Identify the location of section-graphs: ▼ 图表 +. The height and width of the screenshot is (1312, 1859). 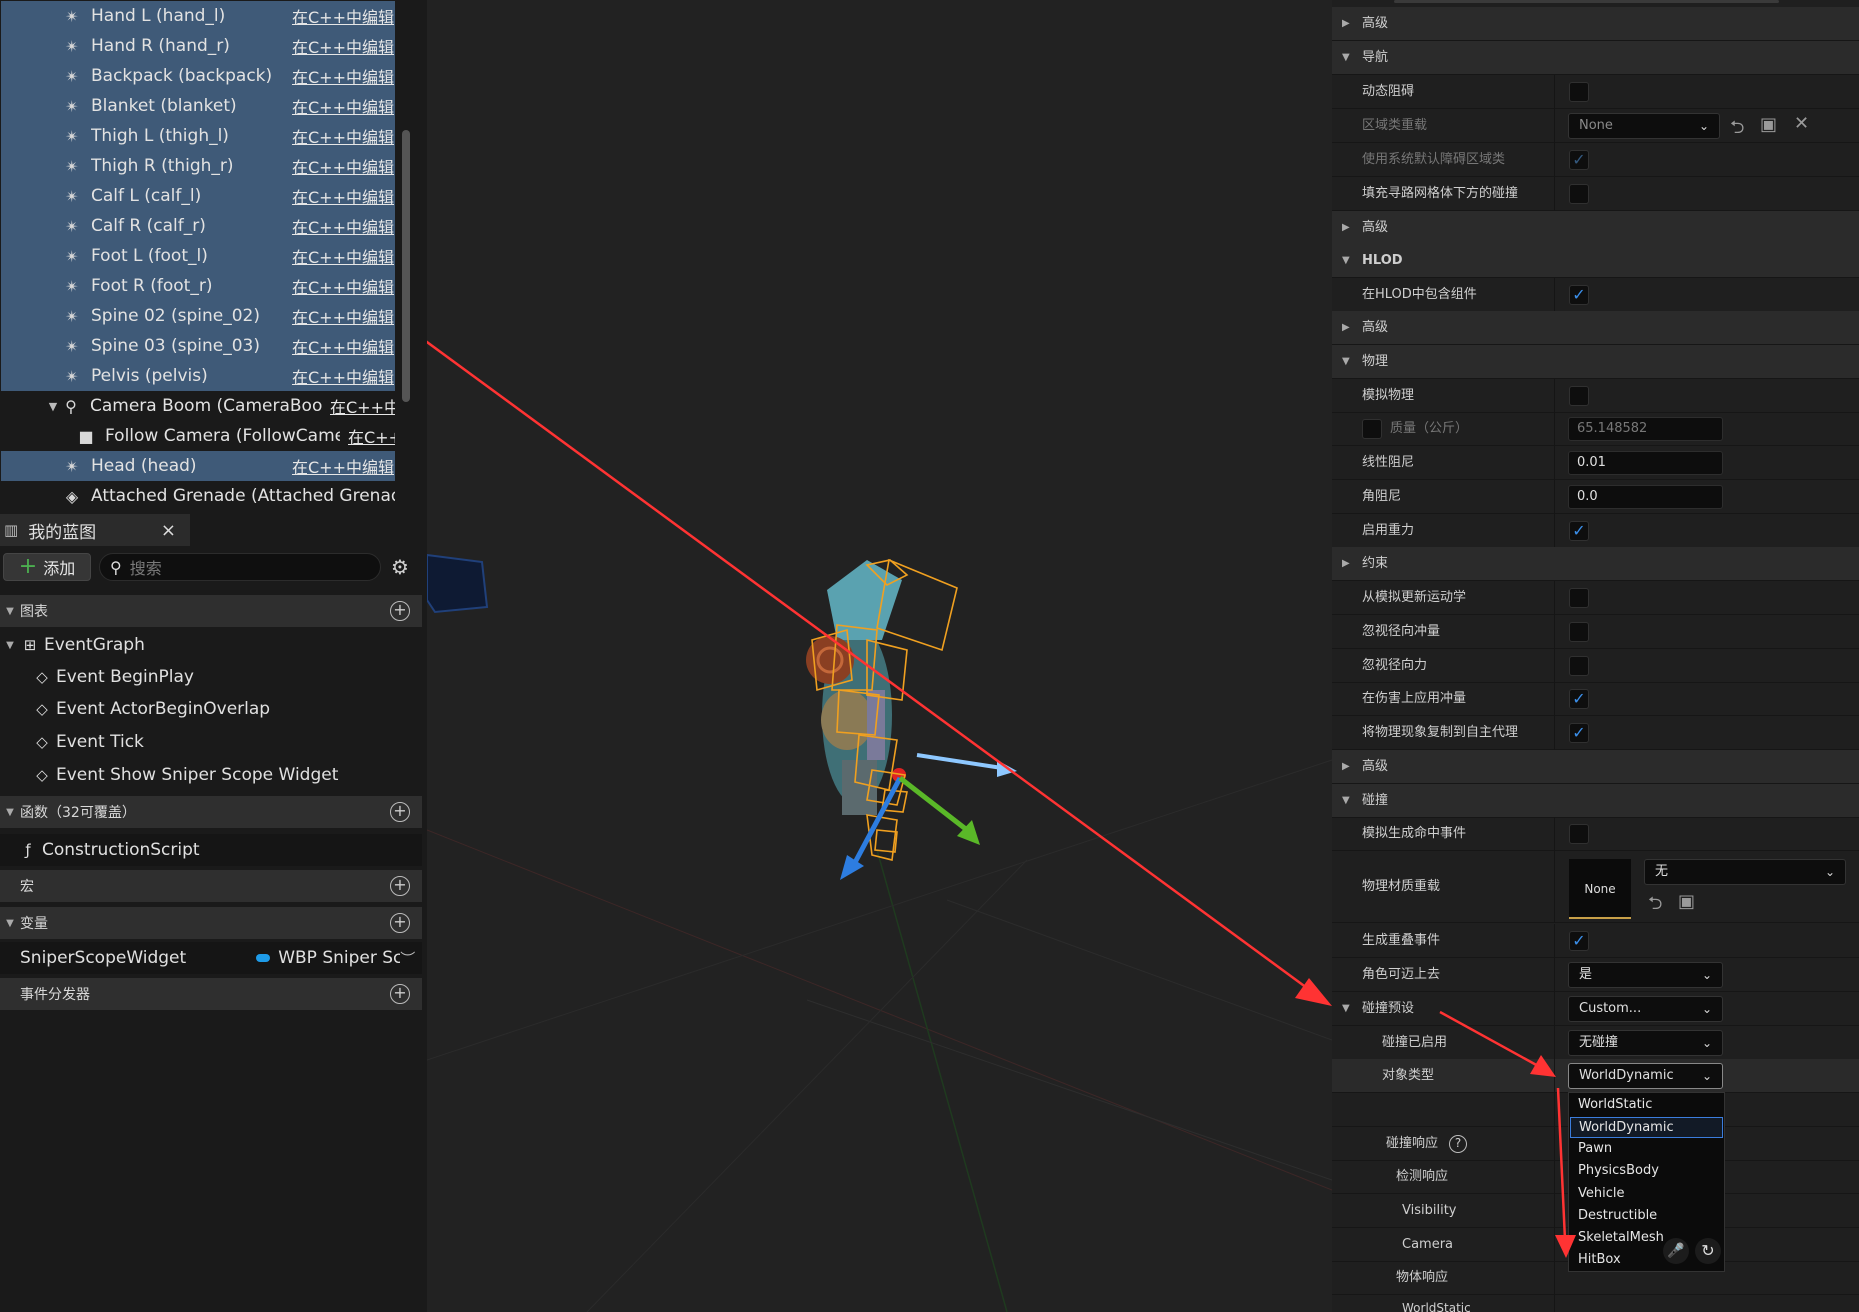
(211, 611).